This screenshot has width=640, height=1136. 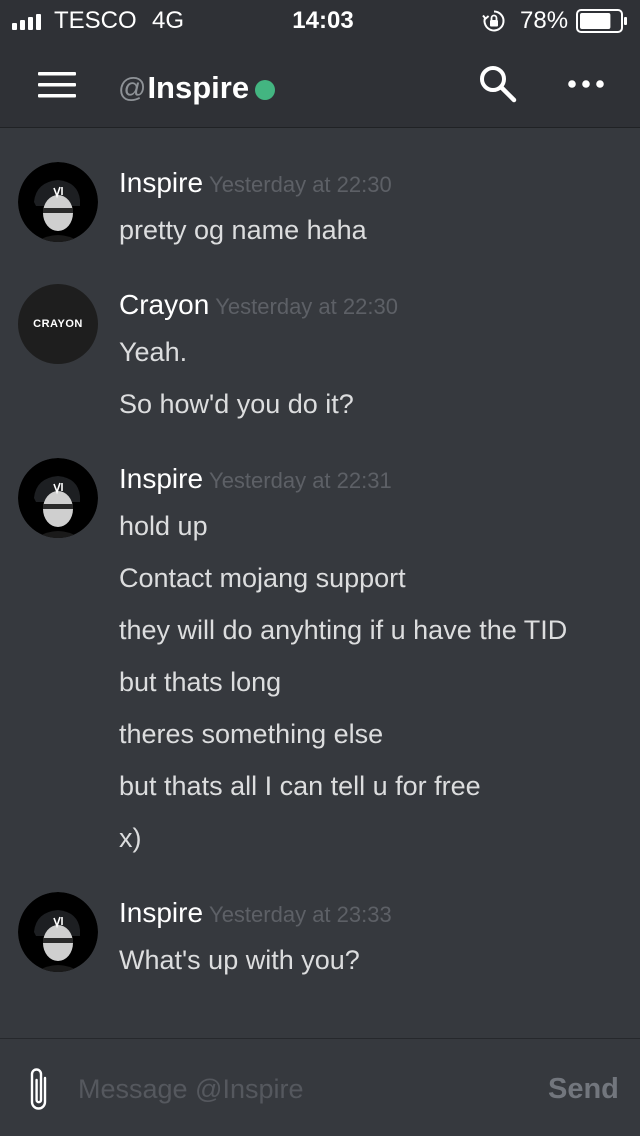 I want to click on paperclip-icon, so click(x=39, y=1090).